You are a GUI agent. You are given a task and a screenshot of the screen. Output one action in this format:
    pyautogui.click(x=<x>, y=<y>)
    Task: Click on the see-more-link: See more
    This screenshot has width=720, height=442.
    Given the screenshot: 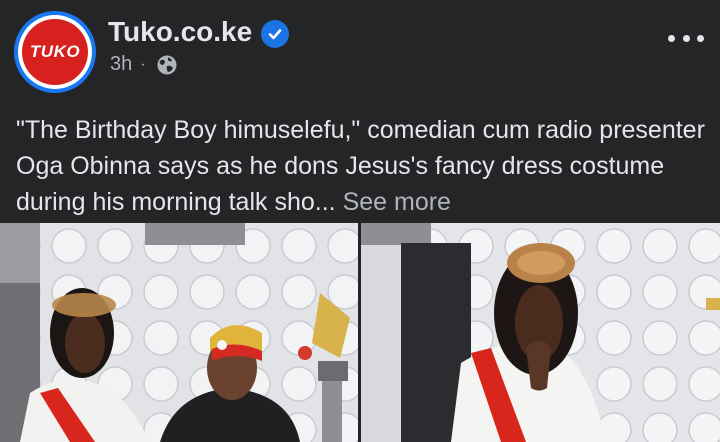 What is the action you would take?
    pyautogui.click(x=397, y=202)
    